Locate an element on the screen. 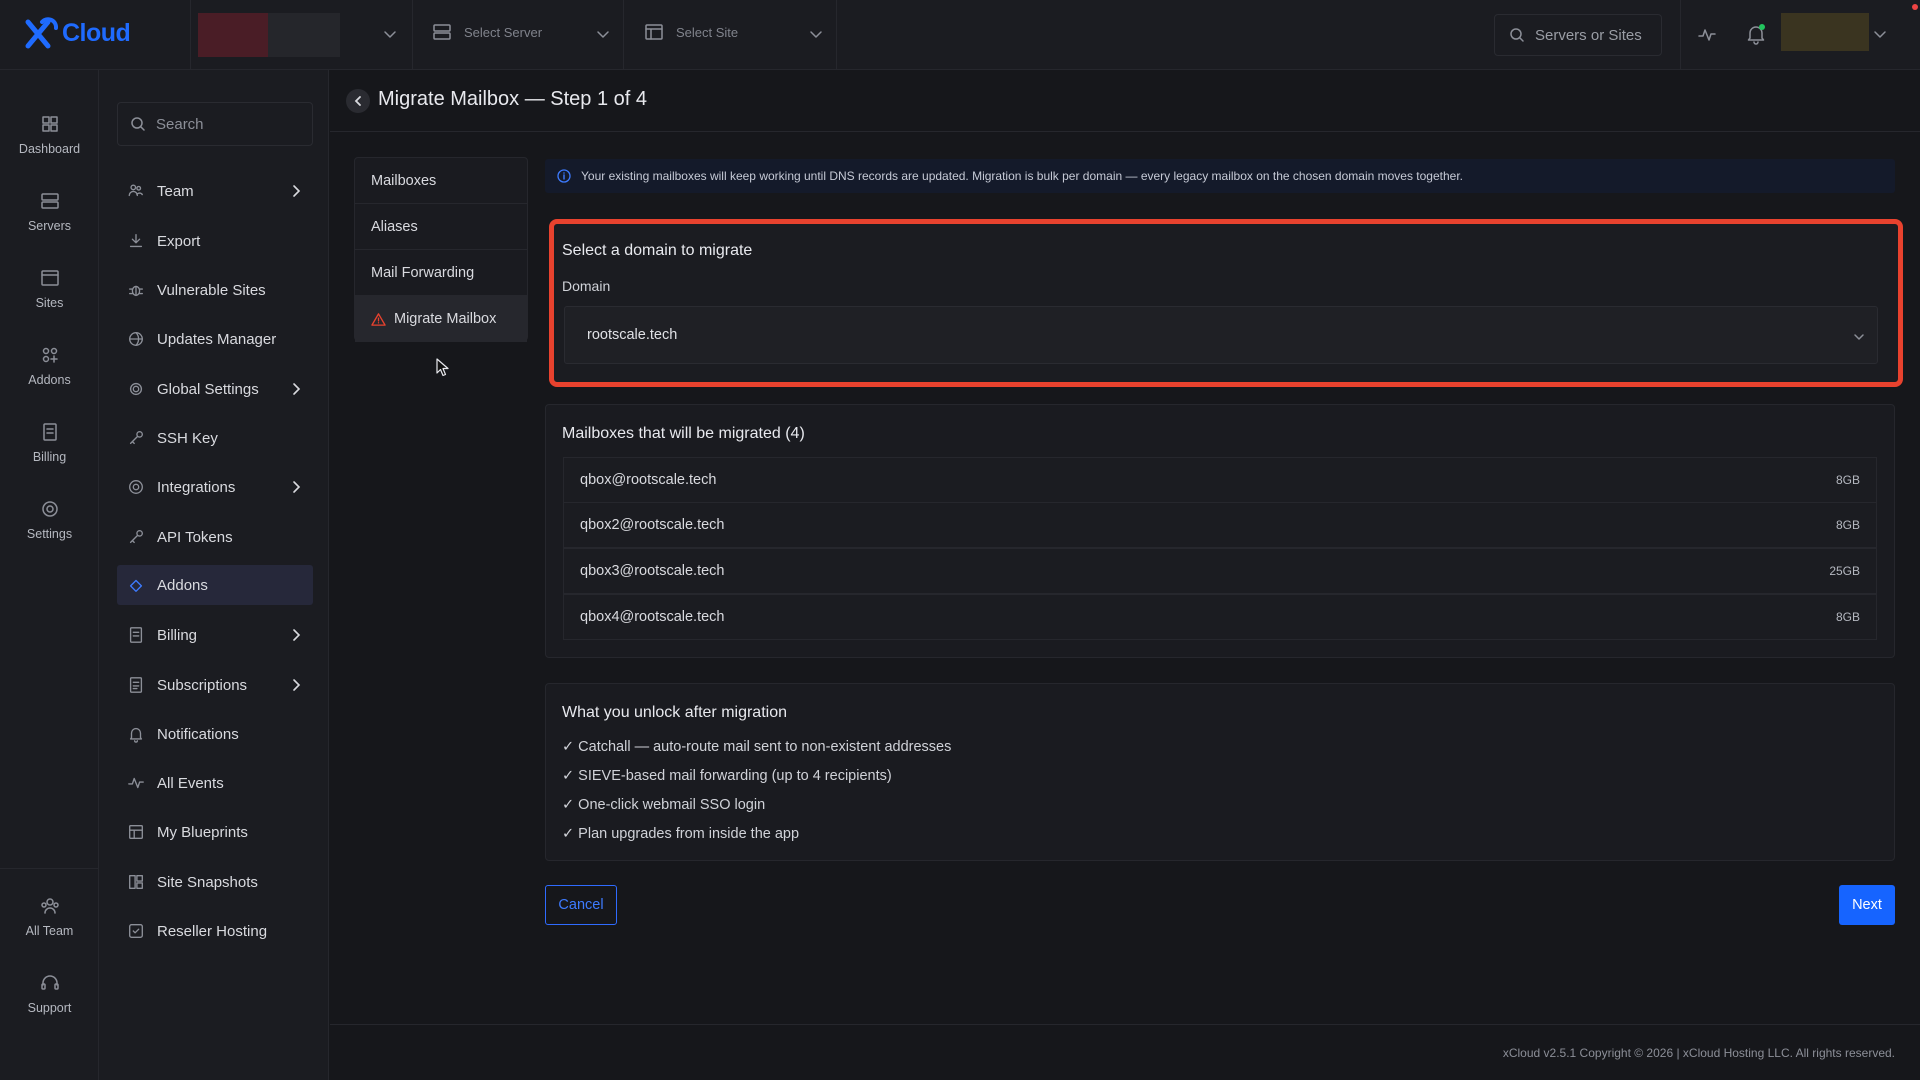 The image size is (1920, 1080). global-search-placeholder: Servers or Sites is located at coordinates (1588, 35).